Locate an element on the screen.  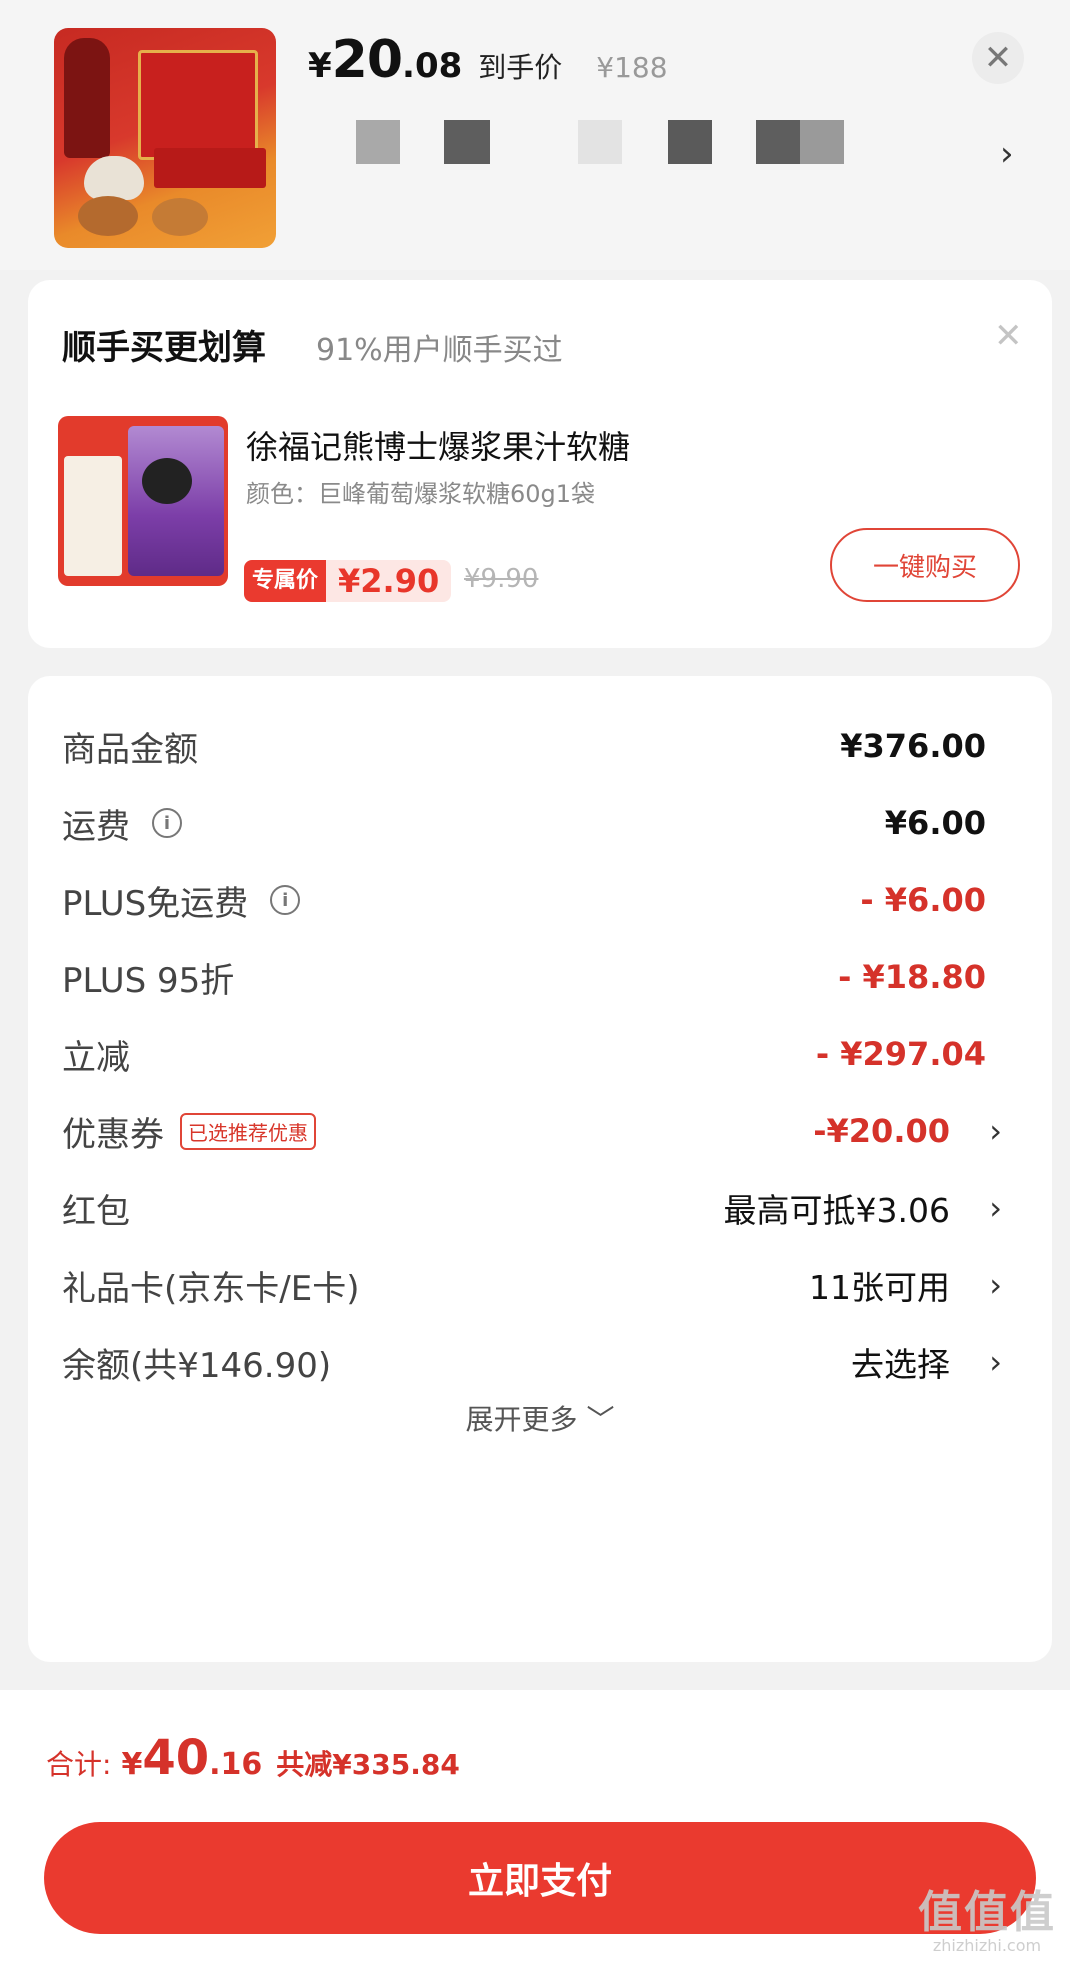
product-header: ¥ 20 .08 到手价 ¥188 ✕ › is located at coordinates (535, 135).